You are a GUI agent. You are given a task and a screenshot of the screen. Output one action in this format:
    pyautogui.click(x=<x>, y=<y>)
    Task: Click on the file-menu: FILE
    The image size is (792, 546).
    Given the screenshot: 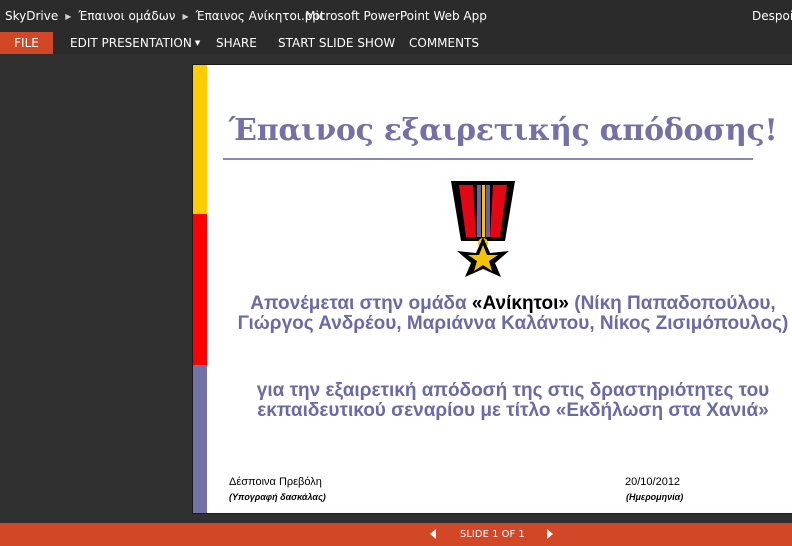 What is the action you would take?
    pyautogui.click(x=26, y=43)
    